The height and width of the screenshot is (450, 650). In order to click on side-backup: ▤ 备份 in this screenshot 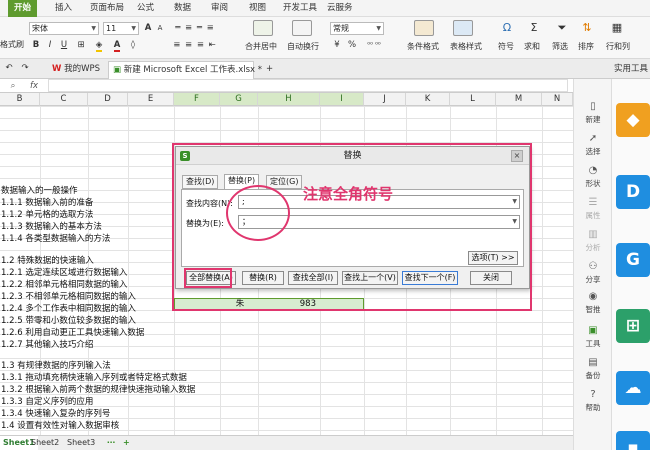, I will do `click(593, 369)`.